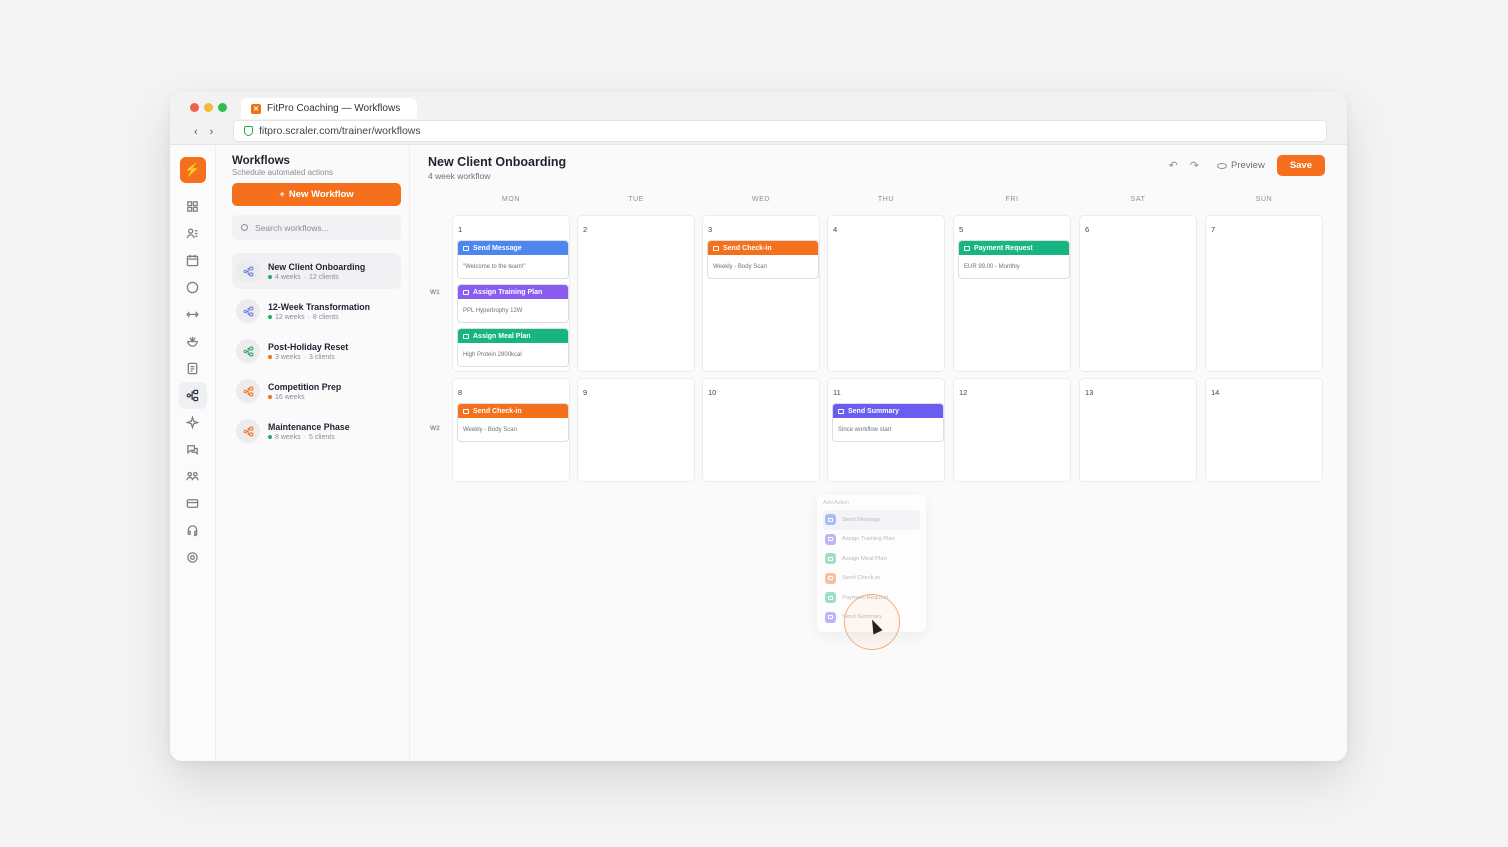 This screenshot has width=1508, height=847. What do you see at coordinates (459, 176) in the screenshot?
I see `page-subtitle: 4 week workflow` at bounding box center [459, 176].